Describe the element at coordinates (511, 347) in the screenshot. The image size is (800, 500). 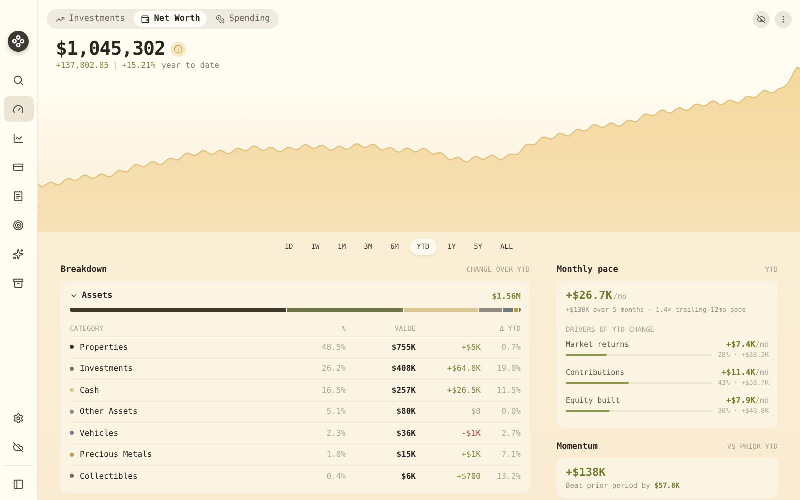
I see `delta-percent-cell: 0.7%` at that location.